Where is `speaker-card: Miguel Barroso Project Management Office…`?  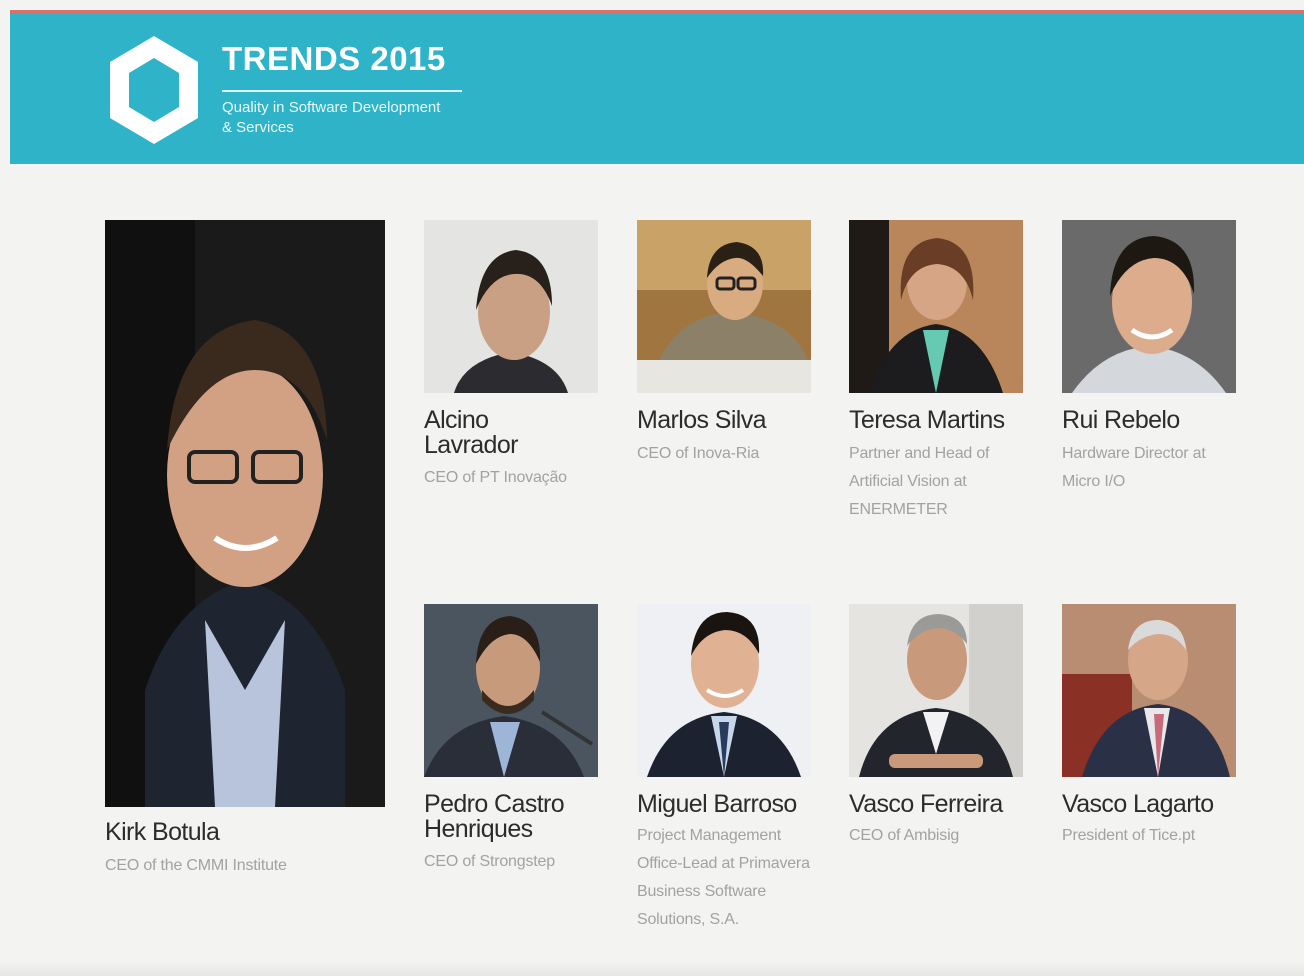
speaker-card: Miguel Barroso Project Management Office… is located at coordinates (724, 784).